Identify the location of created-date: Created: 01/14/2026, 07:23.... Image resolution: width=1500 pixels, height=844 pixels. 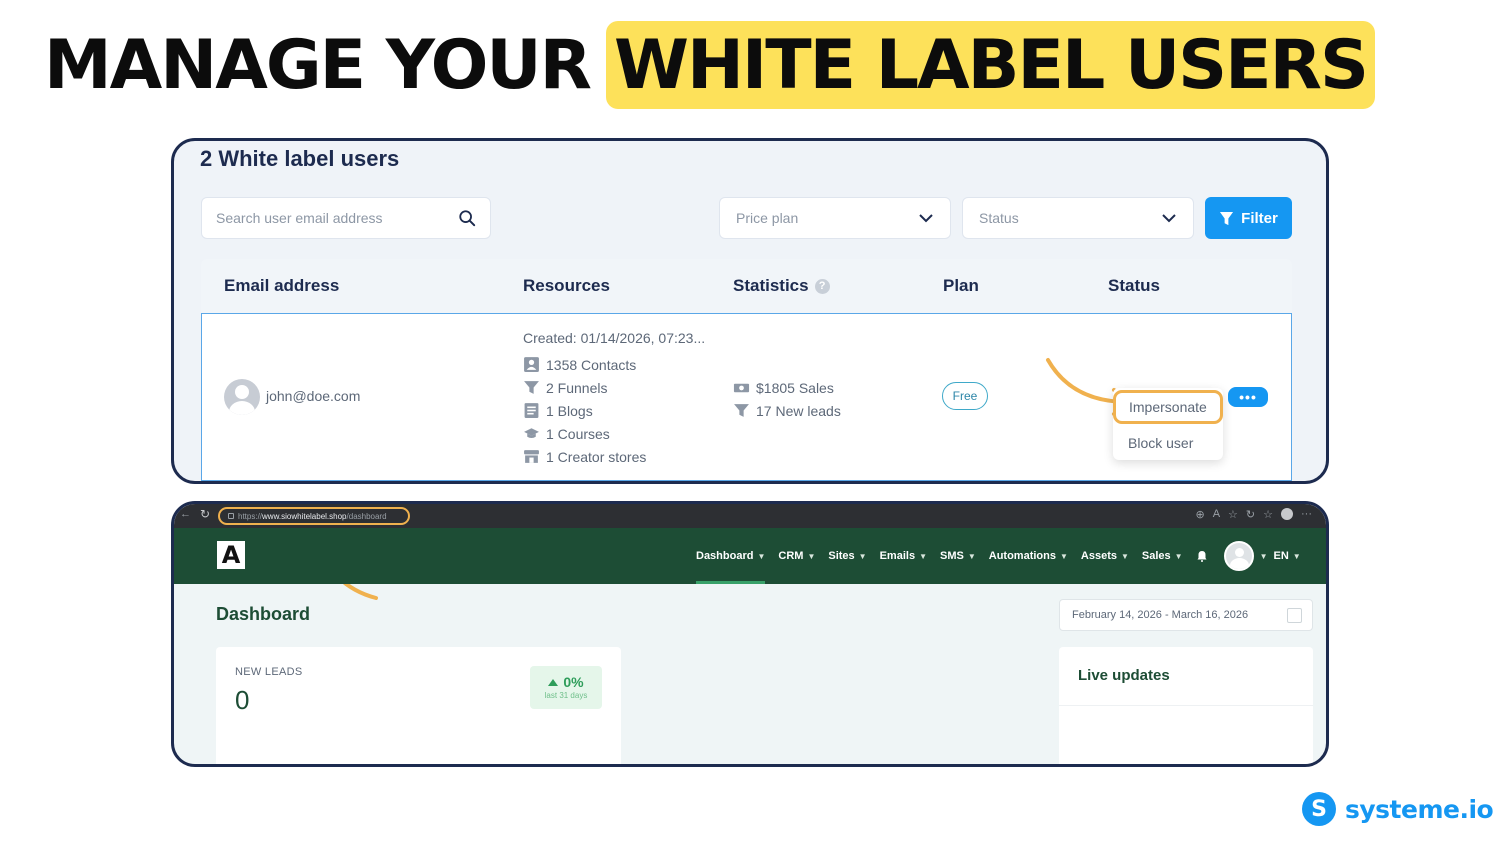
(614, 338).